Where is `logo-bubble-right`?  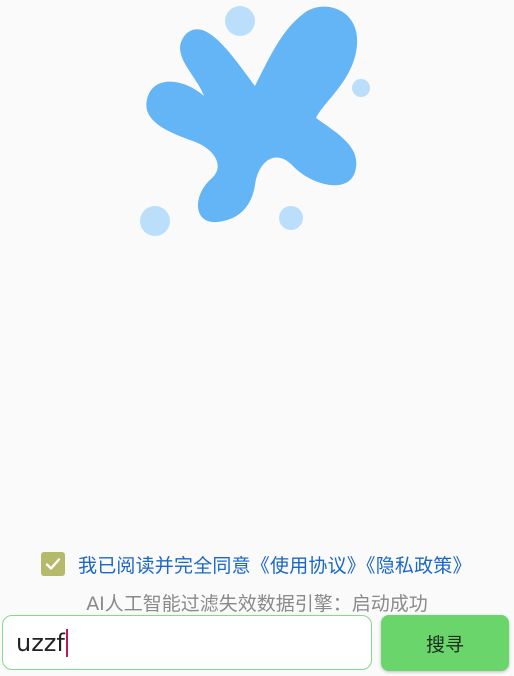
logo-bubble-right is located at coordinates (361, 88).